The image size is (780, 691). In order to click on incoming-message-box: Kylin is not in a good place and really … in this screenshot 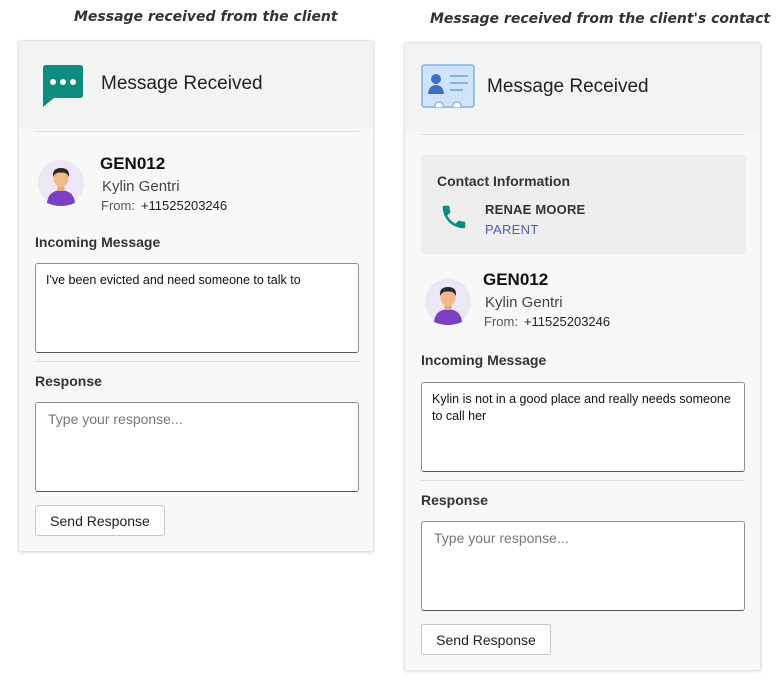, I will do `click(583, 427)`.